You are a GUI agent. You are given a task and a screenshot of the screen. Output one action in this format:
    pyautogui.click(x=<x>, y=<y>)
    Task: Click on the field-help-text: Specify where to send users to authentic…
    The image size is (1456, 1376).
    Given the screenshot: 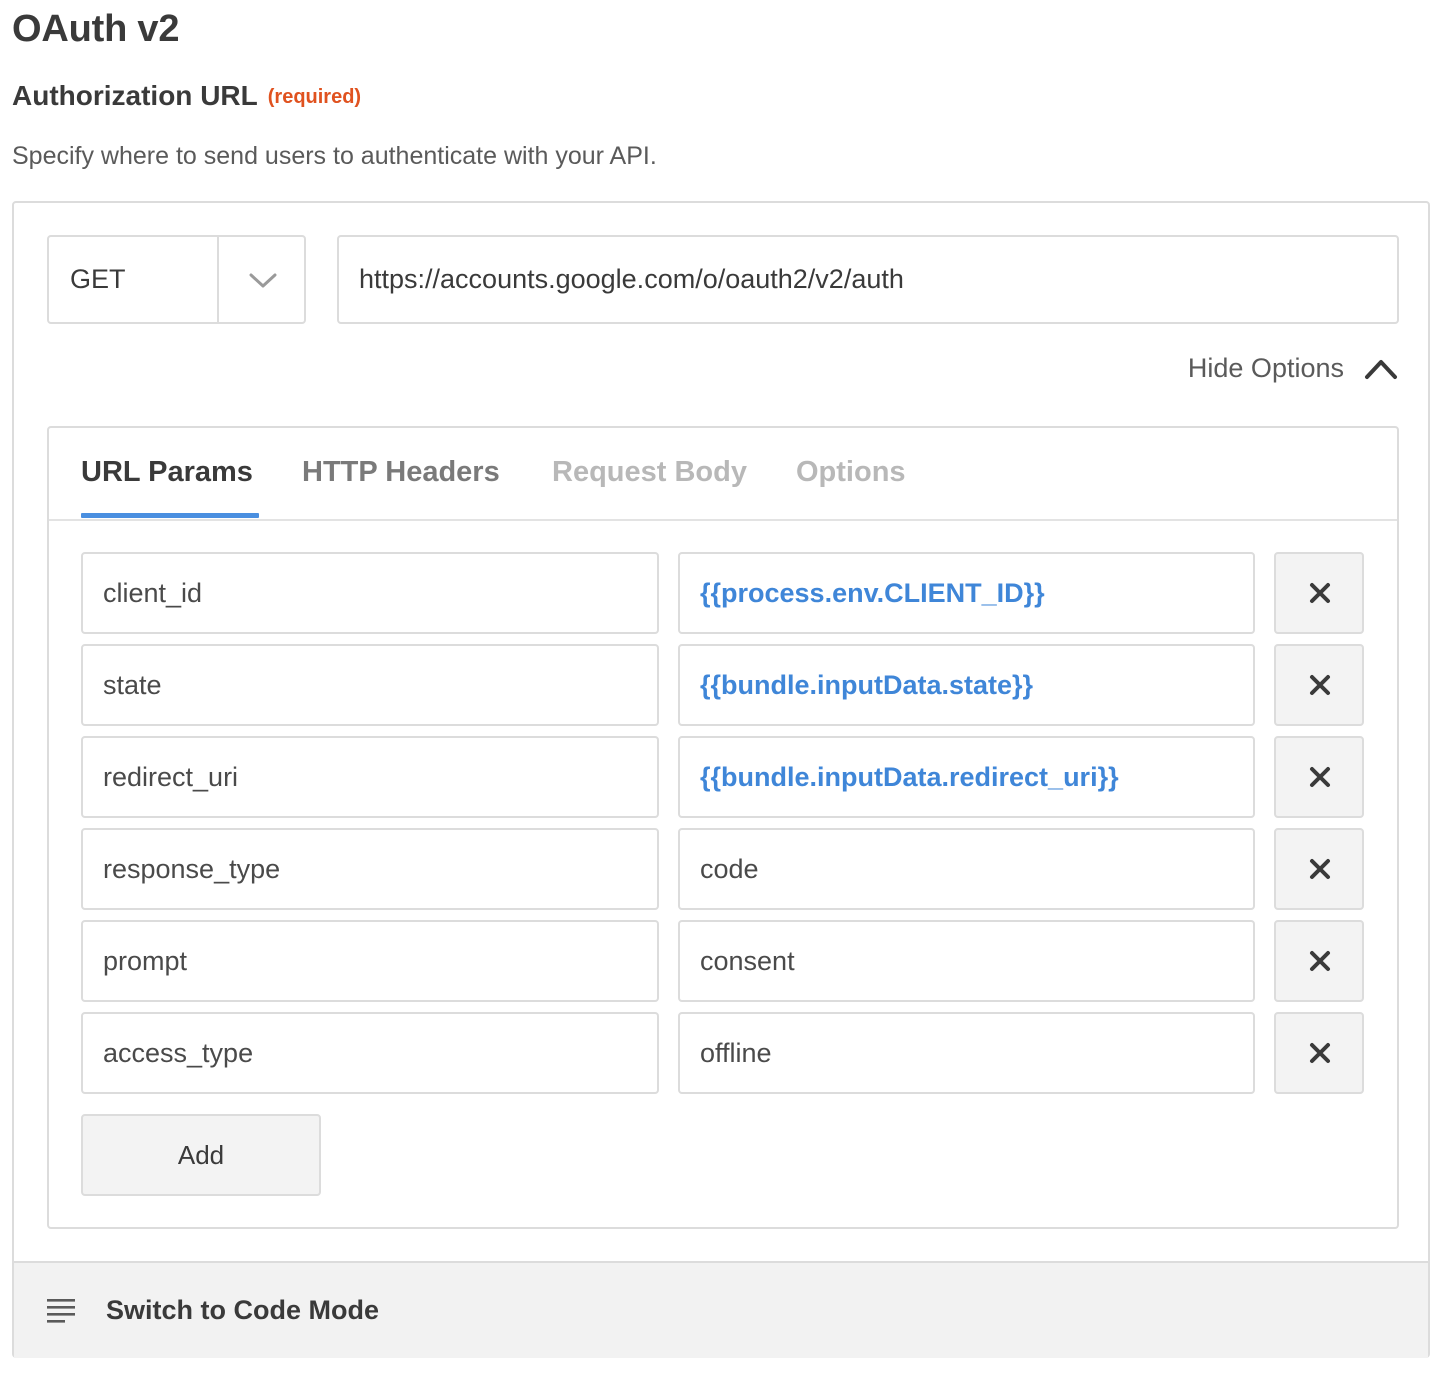 What is the action you would take?
    pyautogui.click(x=334, y=156)
    